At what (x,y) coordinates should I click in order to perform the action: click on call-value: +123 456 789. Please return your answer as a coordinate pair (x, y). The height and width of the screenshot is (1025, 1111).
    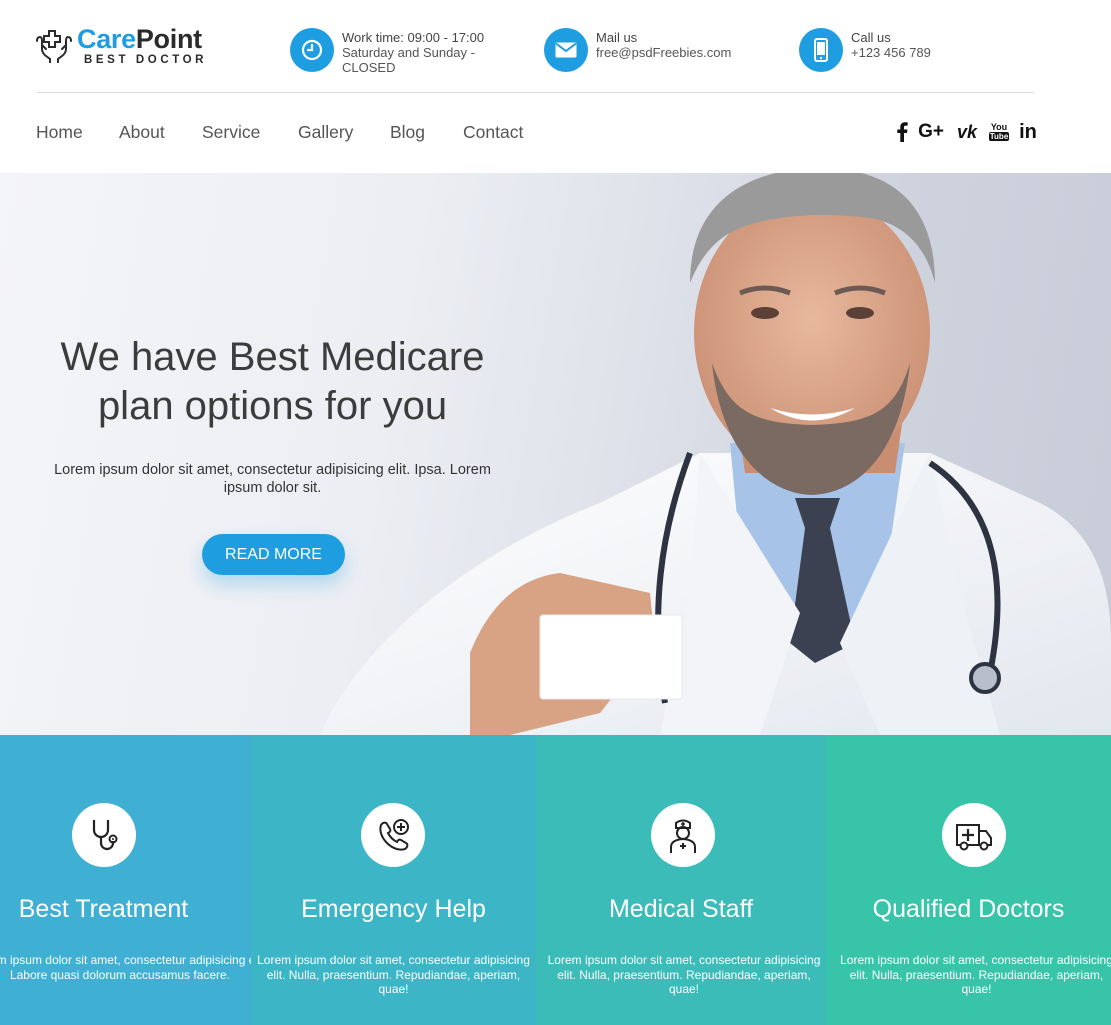
    Looking at the image, I should click on (926, 52).